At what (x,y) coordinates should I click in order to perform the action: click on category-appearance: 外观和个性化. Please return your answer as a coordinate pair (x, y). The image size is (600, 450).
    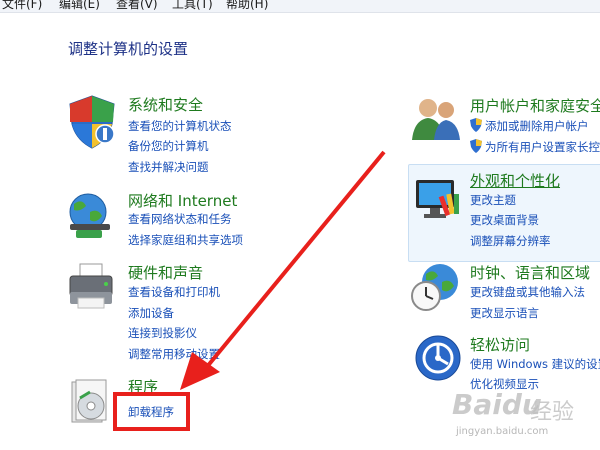
    Looking at the image, I should click on (515, 180).